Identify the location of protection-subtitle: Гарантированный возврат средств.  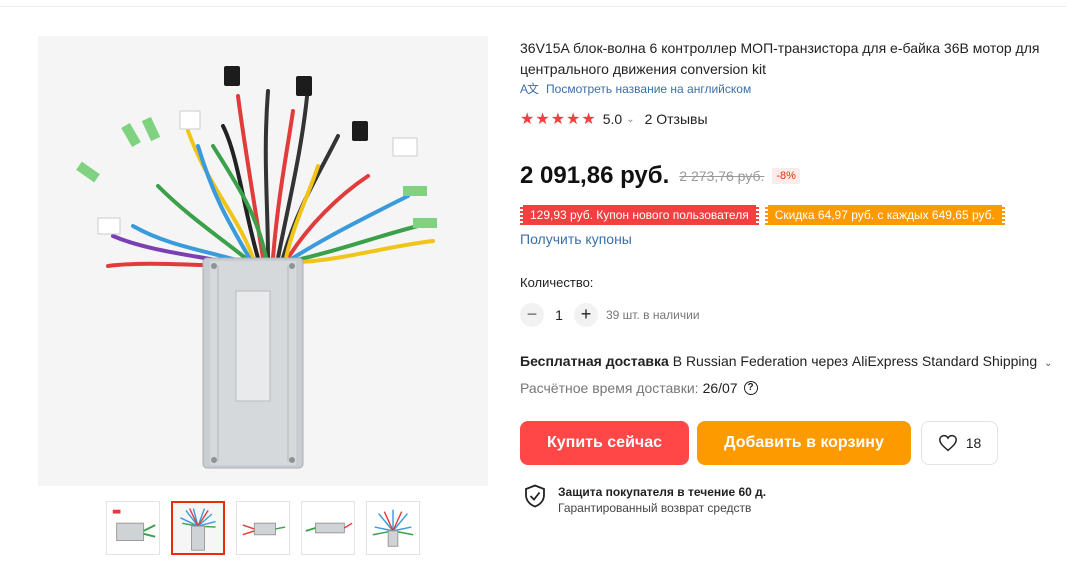
(655, 508).